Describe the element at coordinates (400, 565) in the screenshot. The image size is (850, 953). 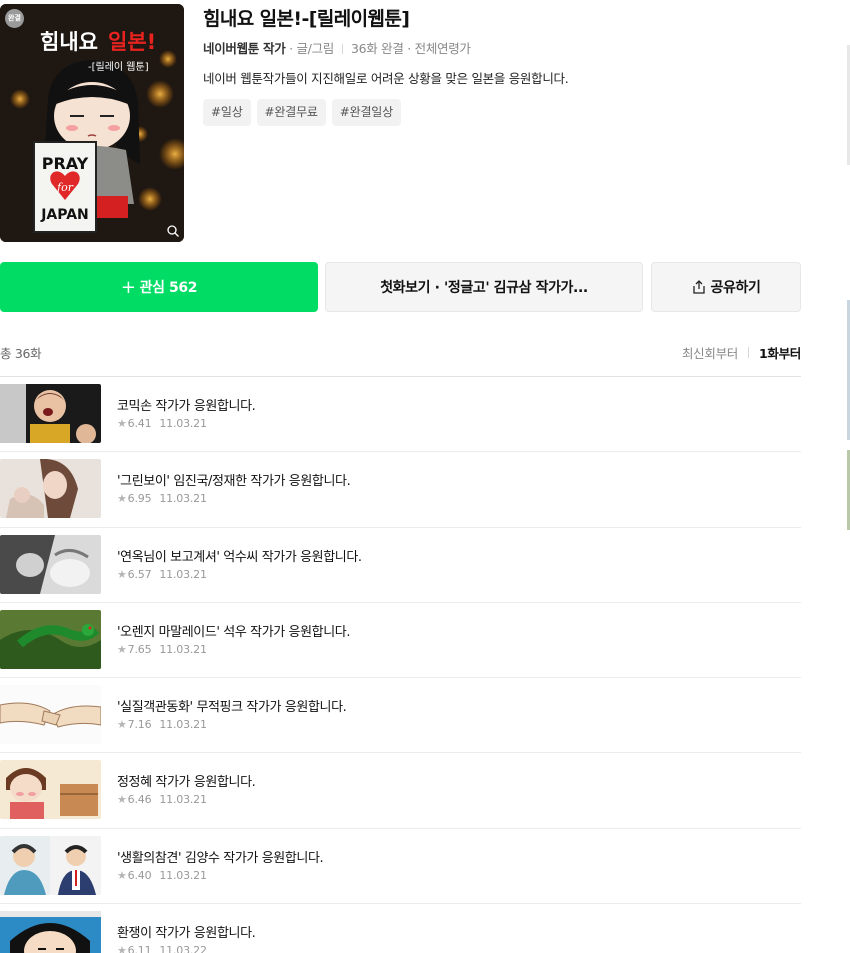
I see `episode-row: '연옥님이 보고계셔' 억수씨 작가가 응원합니다. ★6.57 11.03.21` at that location.